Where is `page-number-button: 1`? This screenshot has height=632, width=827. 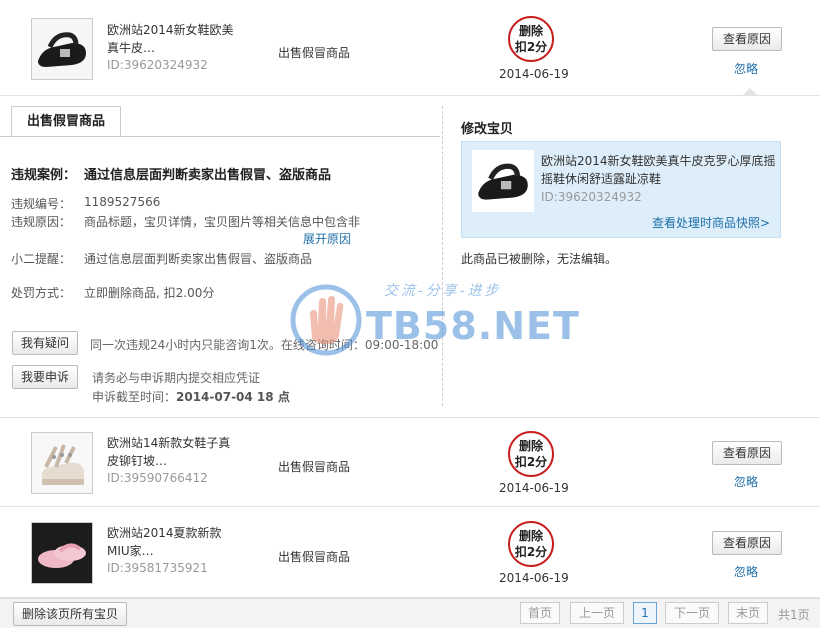
page-number-button: 1 is located at coordinates (645, 613).